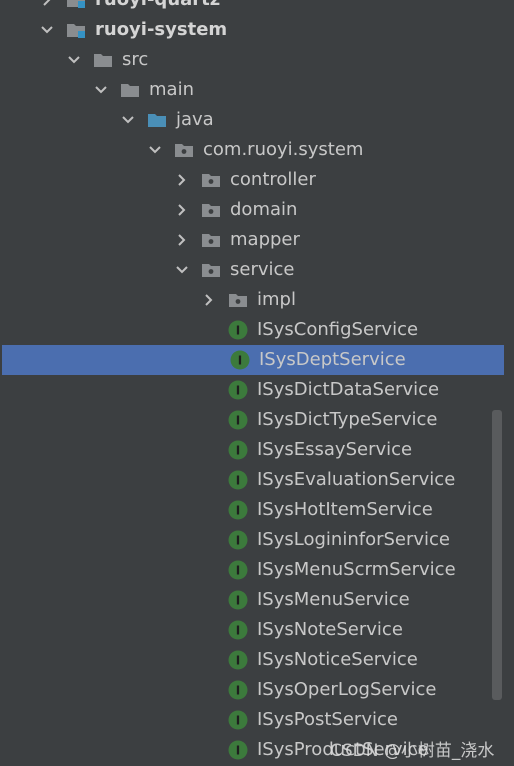 This screenshot has width=514, height=766. Describe the element at coordinates (157, 7) in the screenshot. I see `tree-node-label: ruoyi-quartz` at that location.